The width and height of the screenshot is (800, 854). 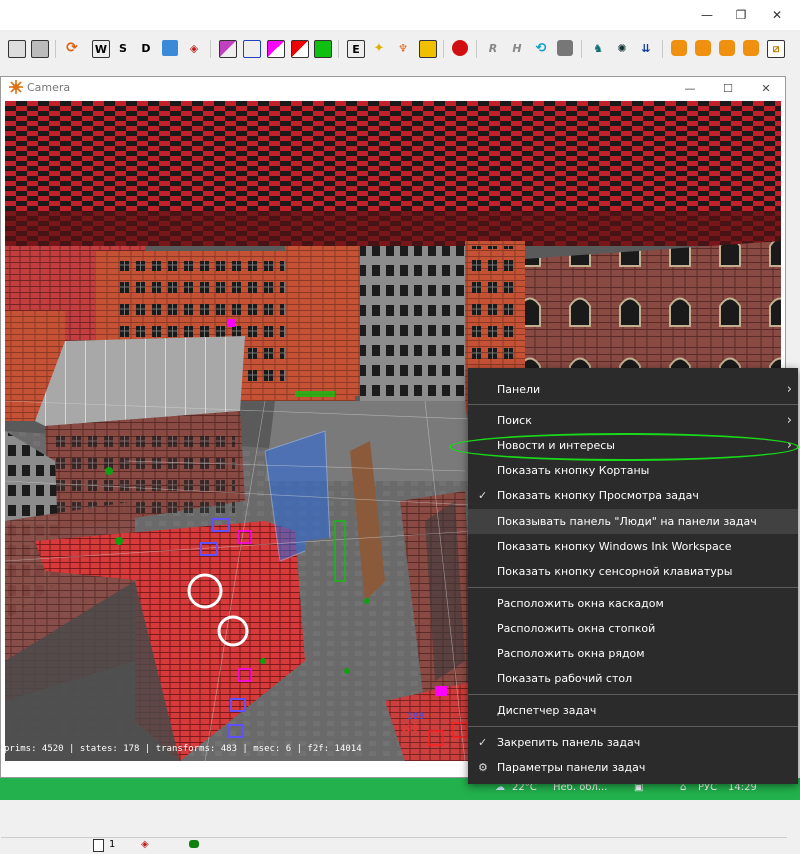 I want to click on menu-item-stack: Расположить окна стопкой, so click(x=633, y=628).